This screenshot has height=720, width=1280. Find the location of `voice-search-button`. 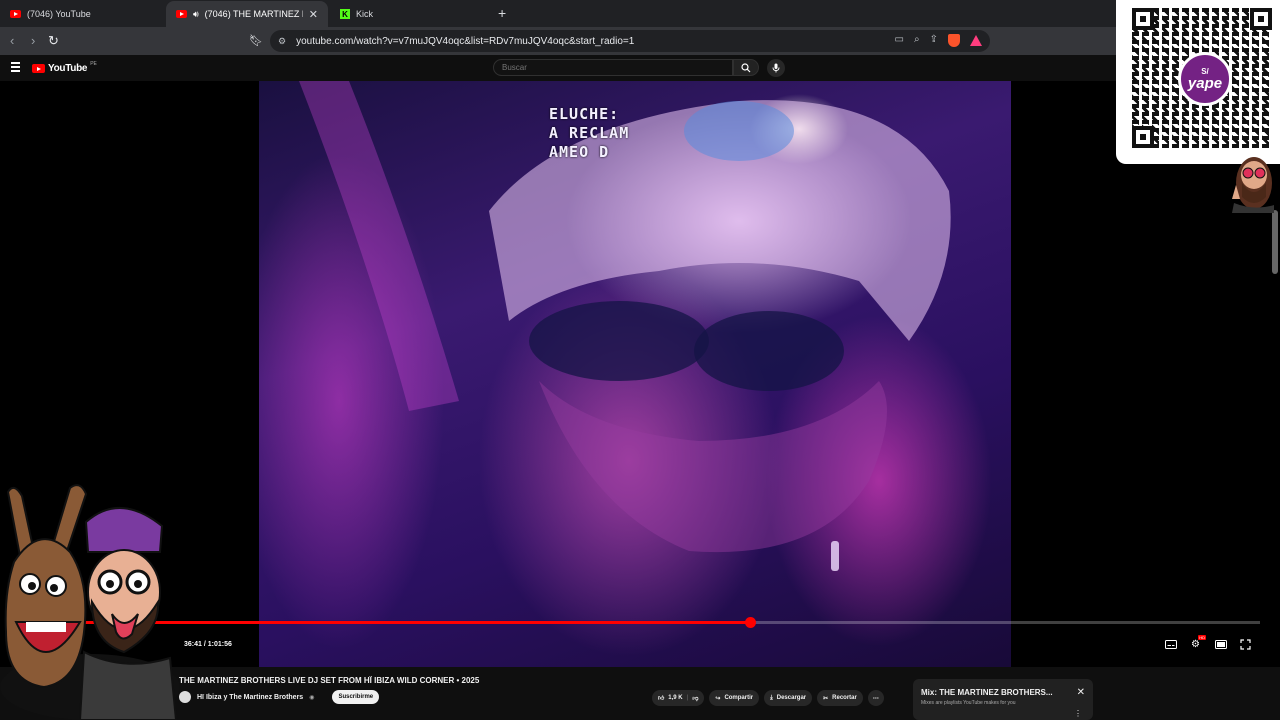

voice-search-button is located at coordinates (776, 68).